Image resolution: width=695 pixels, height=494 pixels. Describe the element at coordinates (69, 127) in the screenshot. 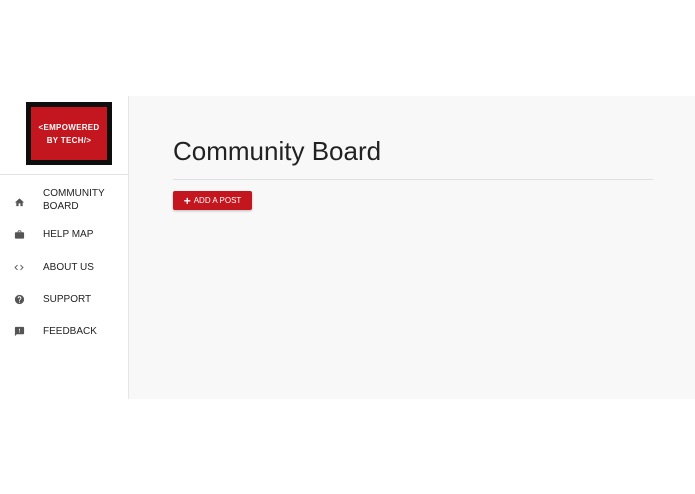

I see `logo-line-1: <EMPOWERED` at that location.